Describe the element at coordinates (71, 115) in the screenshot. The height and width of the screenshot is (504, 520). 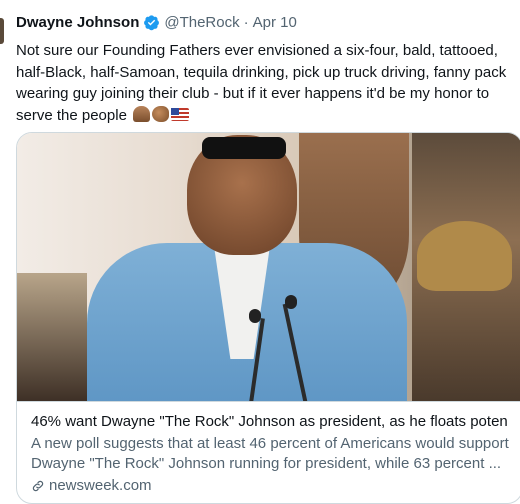
I see `tweet-text-line: serve the people` at that location.